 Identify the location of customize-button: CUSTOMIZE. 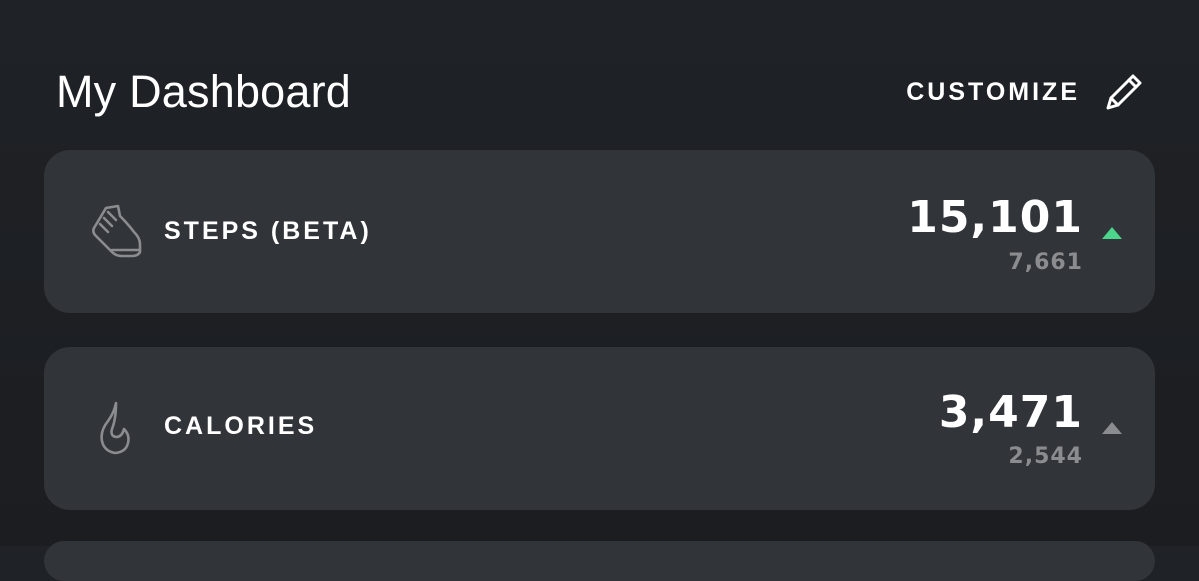
(1026, 92).